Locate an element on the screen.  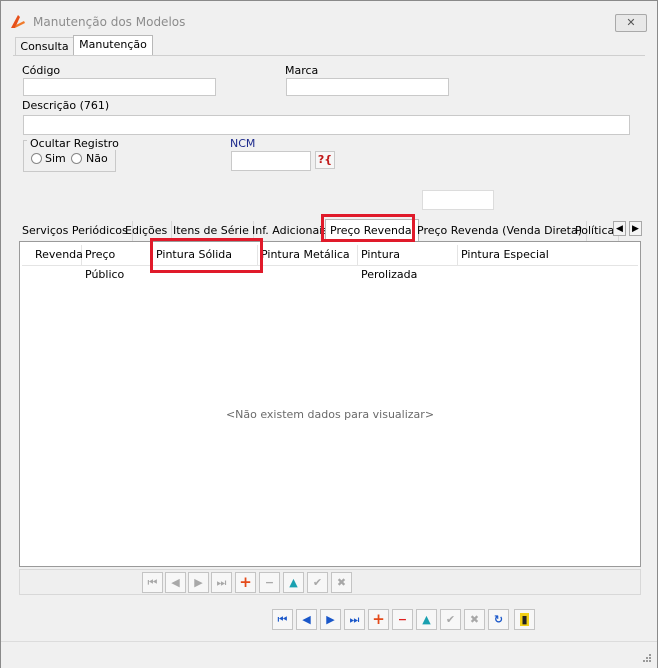
tabs-scroll-right: ▶ is located at coordinates (635, 228).